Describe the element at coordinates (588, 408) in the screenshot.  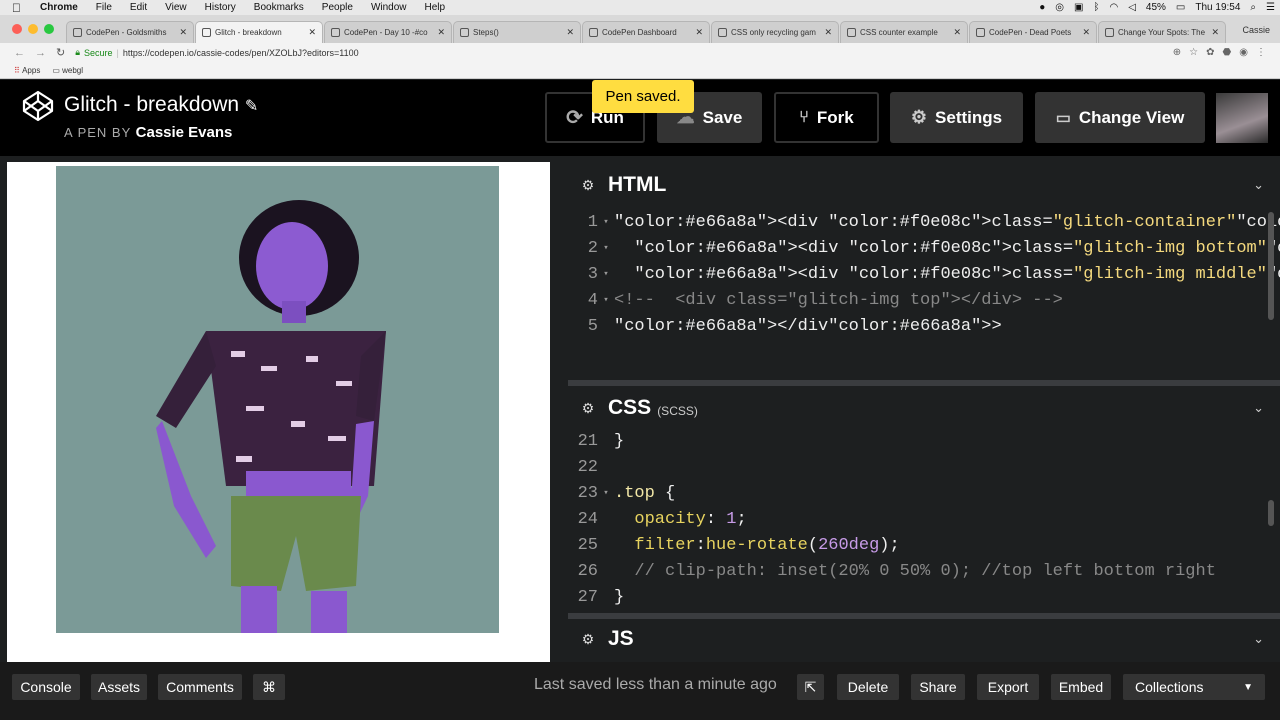
I see `css-settings-gear-icon: ⚙` at that location.